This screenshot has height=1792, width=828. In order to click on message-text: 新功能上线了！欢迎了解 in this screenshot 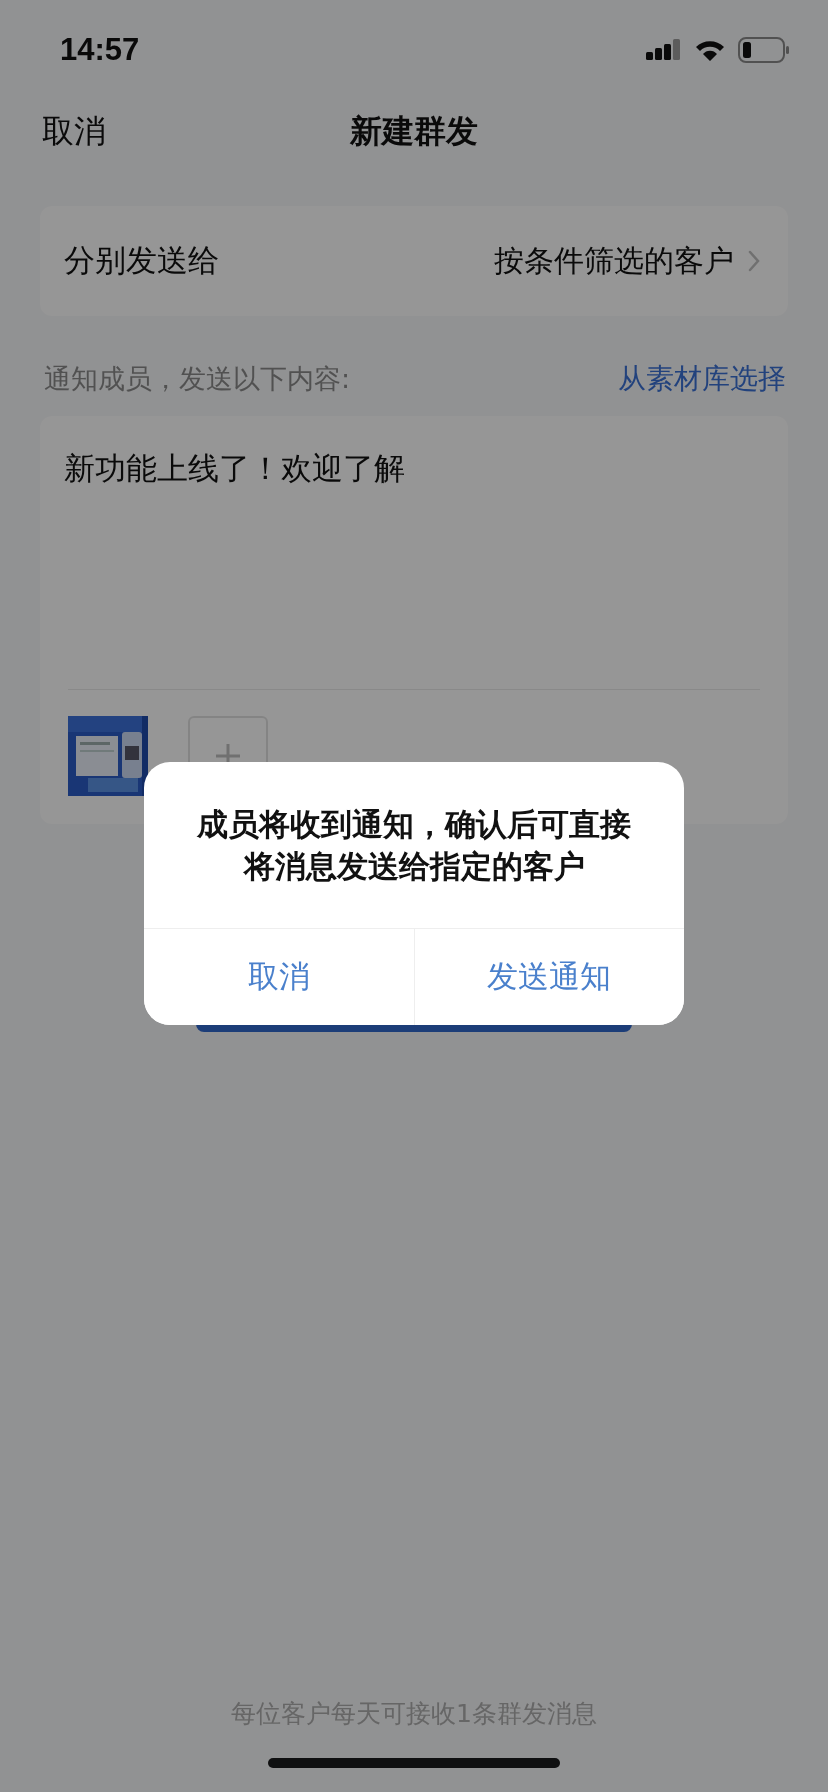, I will do `click(414, 552)`.